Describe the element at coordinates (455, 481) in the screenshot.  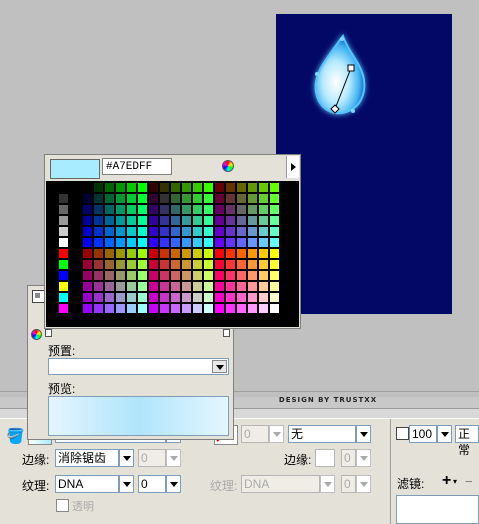
I see `add-filter-arrow-icon: ▾` at that location.